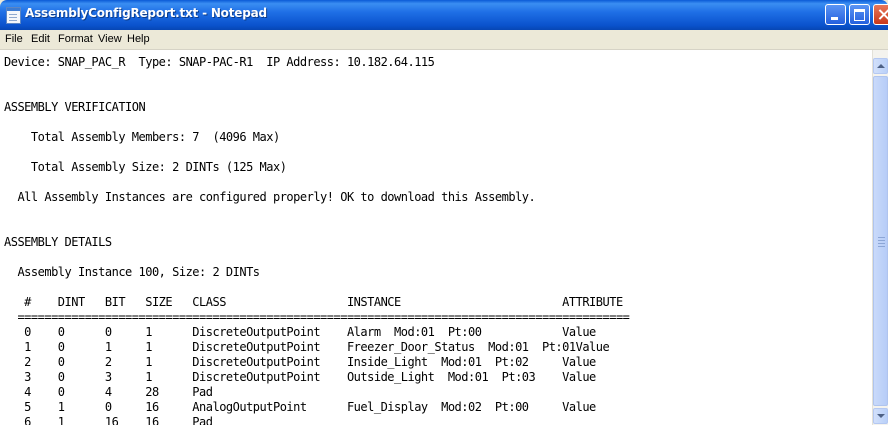 The image size is (888, 425). Describe the element at coordinates (75, 39) in the screenshot. I see `menu-format: Format` at that location.